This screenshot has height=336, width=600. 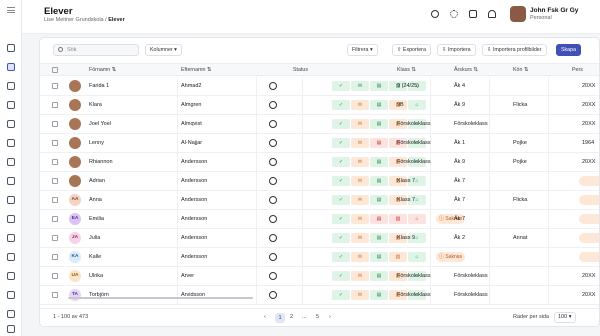 I want to click on column-header-personal-number: Pers, so click(x=577, y=70).